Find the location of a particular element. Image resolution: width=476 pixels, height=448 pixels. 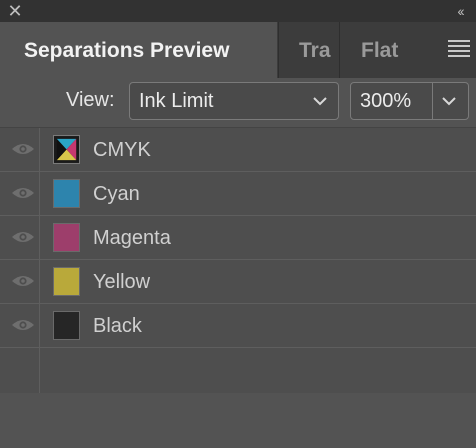

separation-name: Magenta is located at coordinates (132, 238).